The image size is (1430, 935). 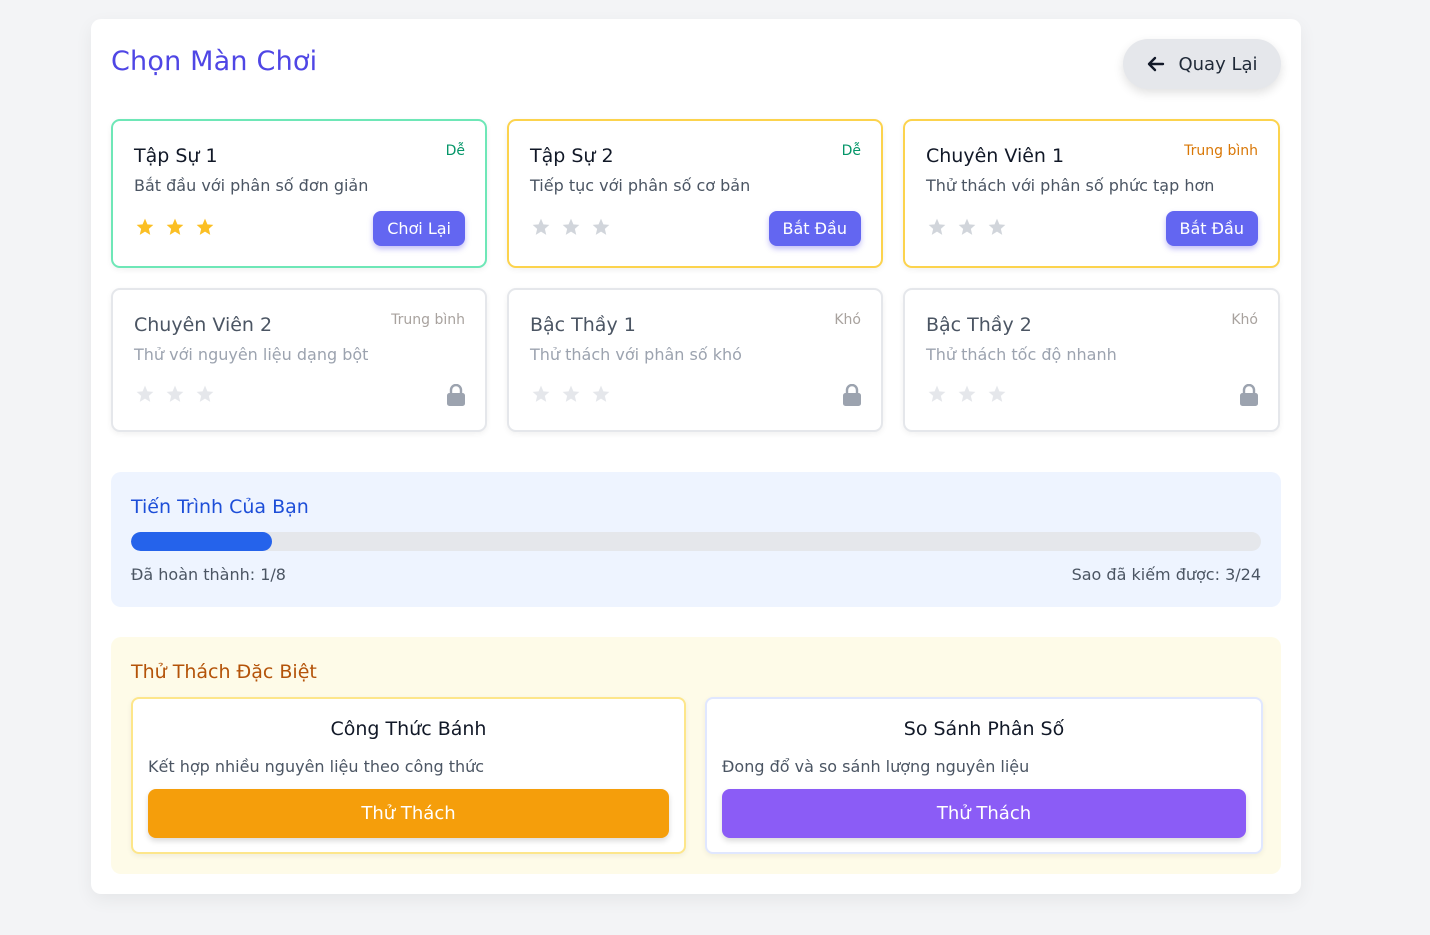 I want to click on level-description: Tiếp tục với phân số cơ bản, so click(x=640, y=185).